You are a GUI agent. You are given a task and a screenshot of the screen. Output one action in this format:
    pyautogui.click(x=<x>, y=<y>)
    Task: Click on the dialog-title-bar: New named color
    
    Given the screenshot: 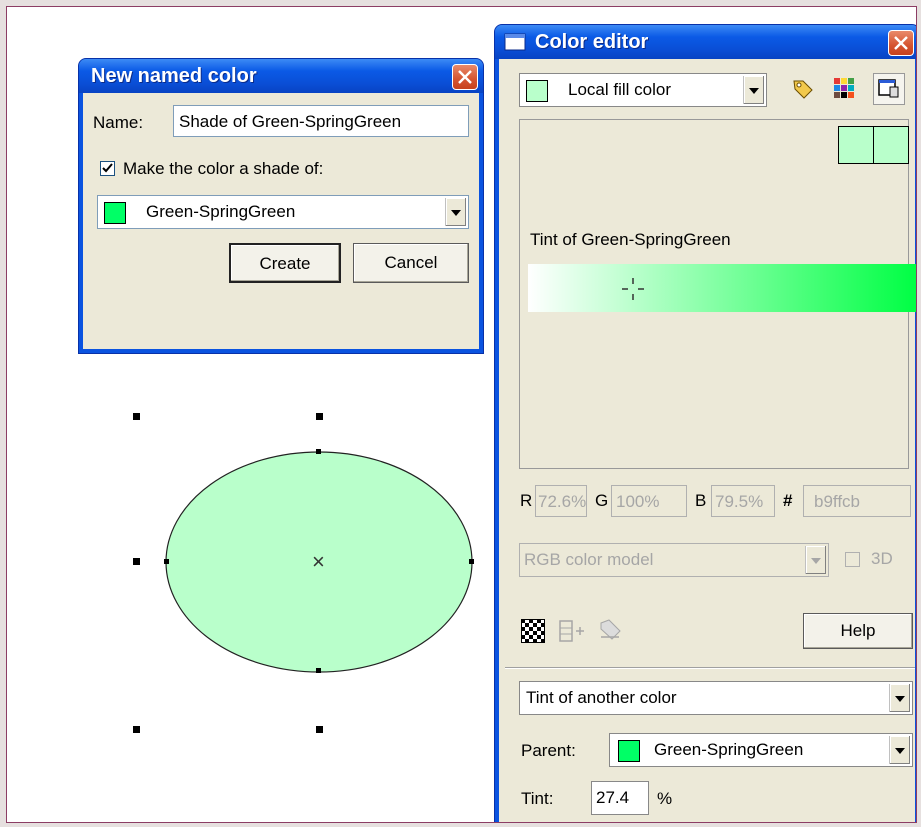 What is the action you would take?
    pyautogui.click(x=281, y=76)
    